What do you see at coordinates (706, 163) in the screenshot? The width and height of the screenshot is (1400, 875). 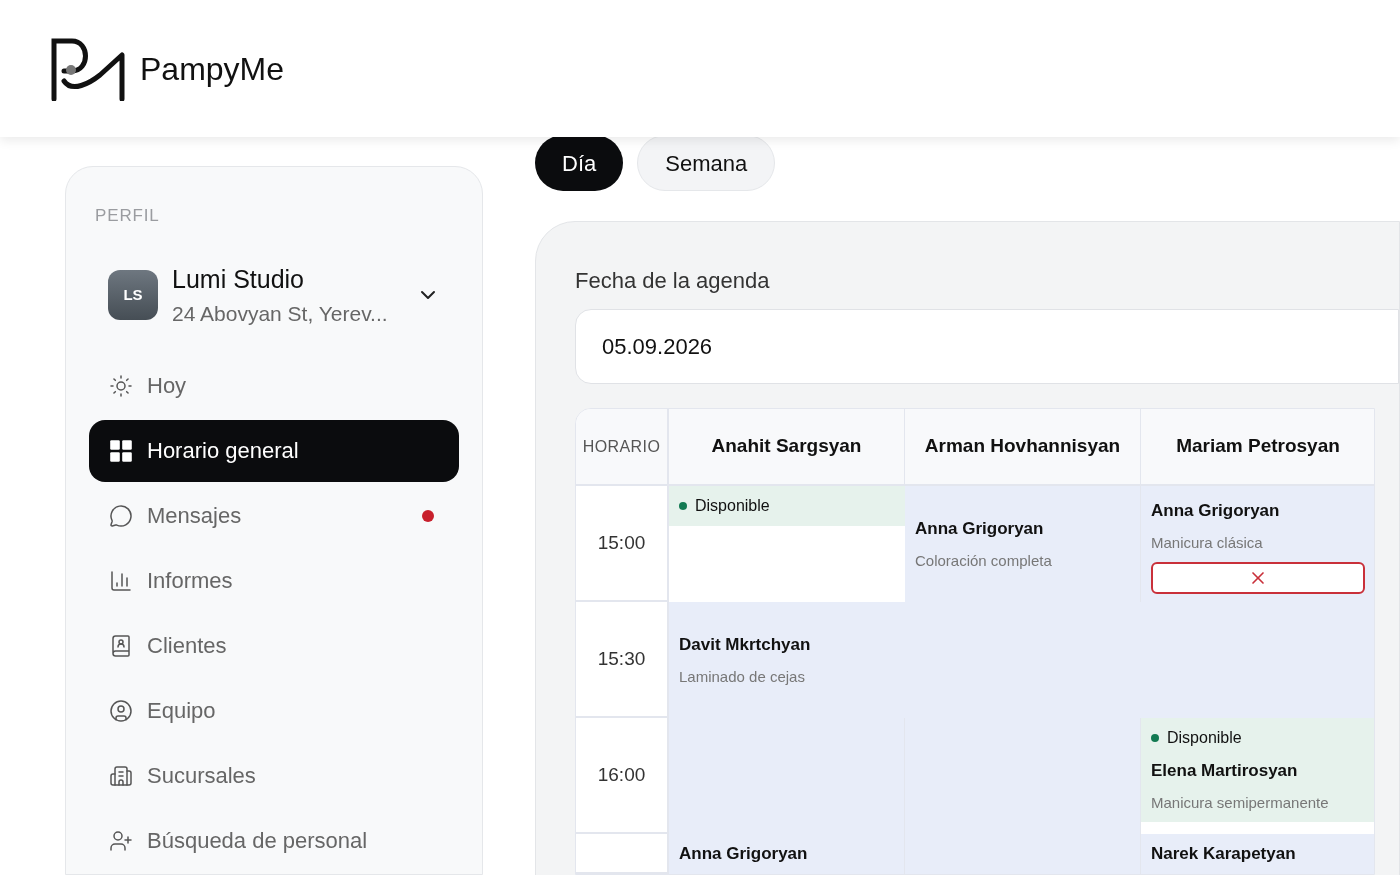 I see `view-tab: Semana` at bounding box center [706, 163].